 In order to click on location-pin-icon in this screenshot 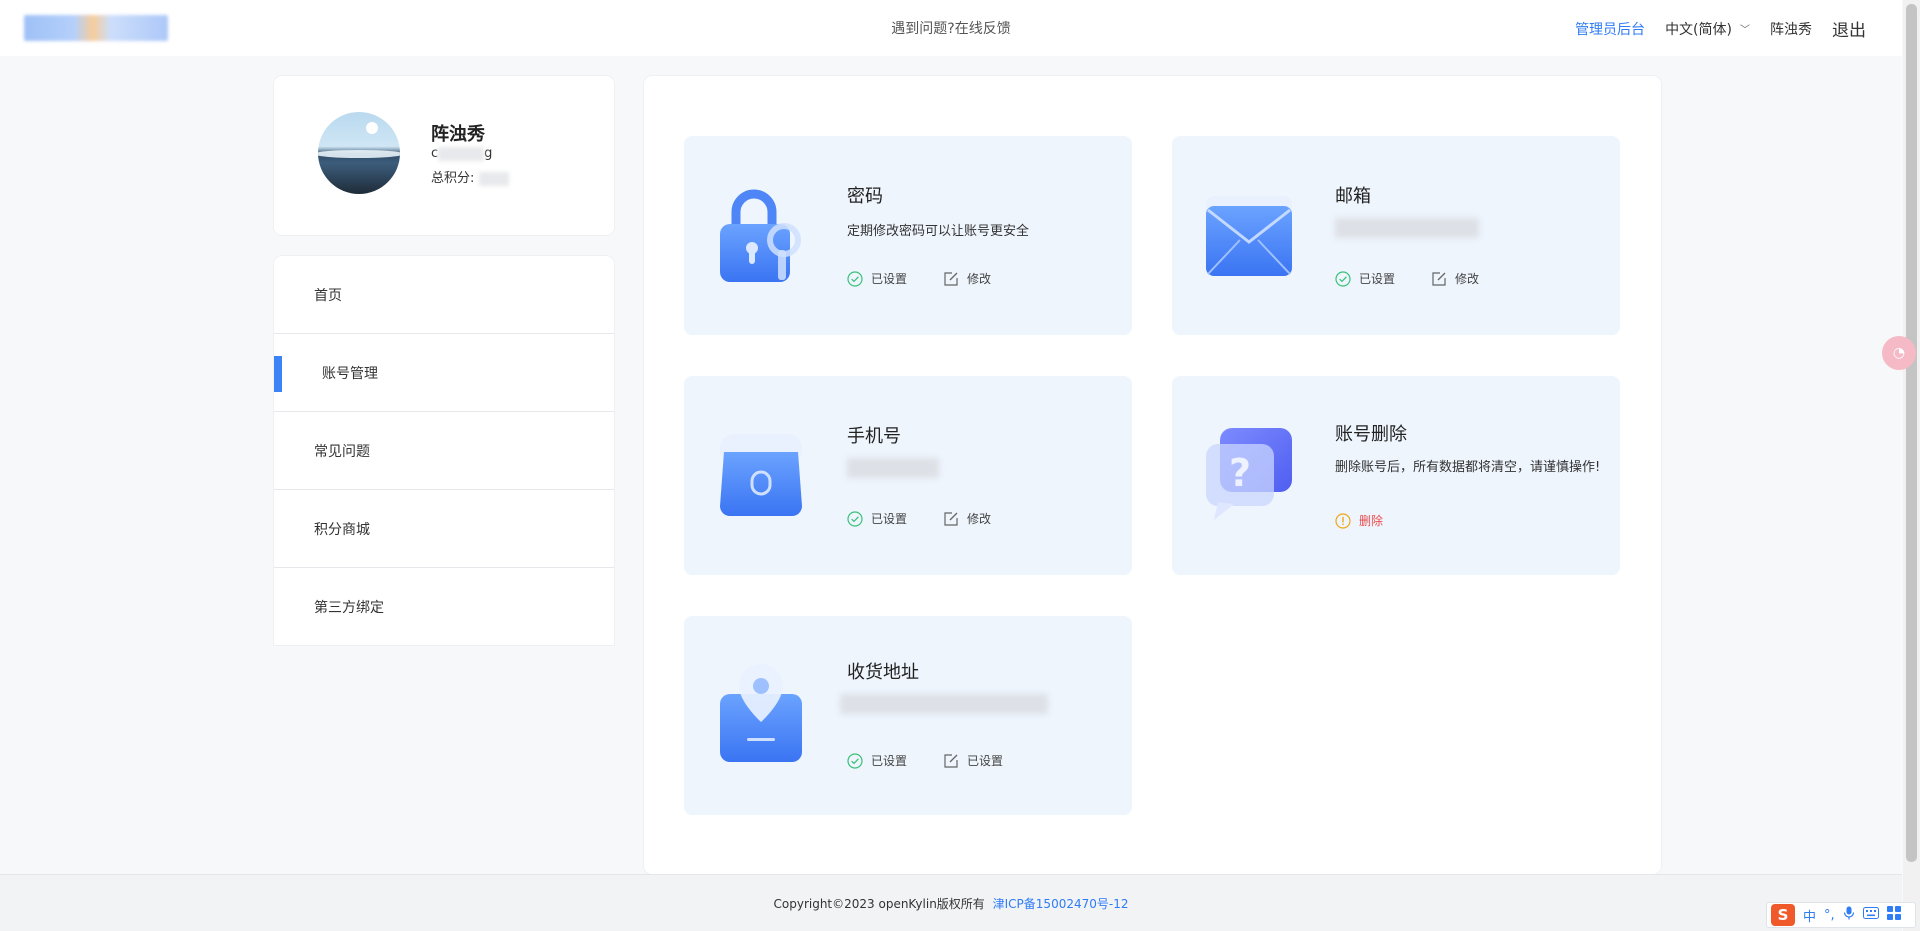, I will do `click(761, 714)`.